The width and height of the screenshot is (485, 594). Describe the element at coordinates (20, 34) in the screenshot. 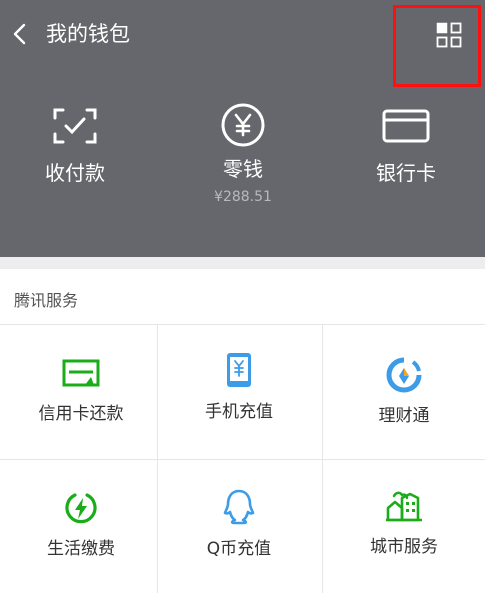

I see `chevron-left-icon` at that location.